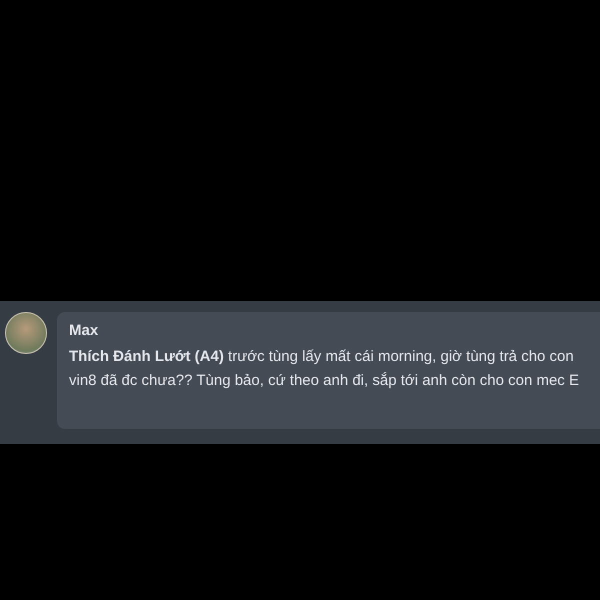 This screenshot has height=600, width=600. Describe the element at coordinates (324, 369) in the screenshot. I see `comment-text: Thích Đánh Lướt (A4) trước tùng lấy mất cái morning, giờ tùng trả cho con vin8 đã đc chưa?? Tùng bảo, cứ theo anh đi, sắp tới anh còn cho con mec E` at that location.